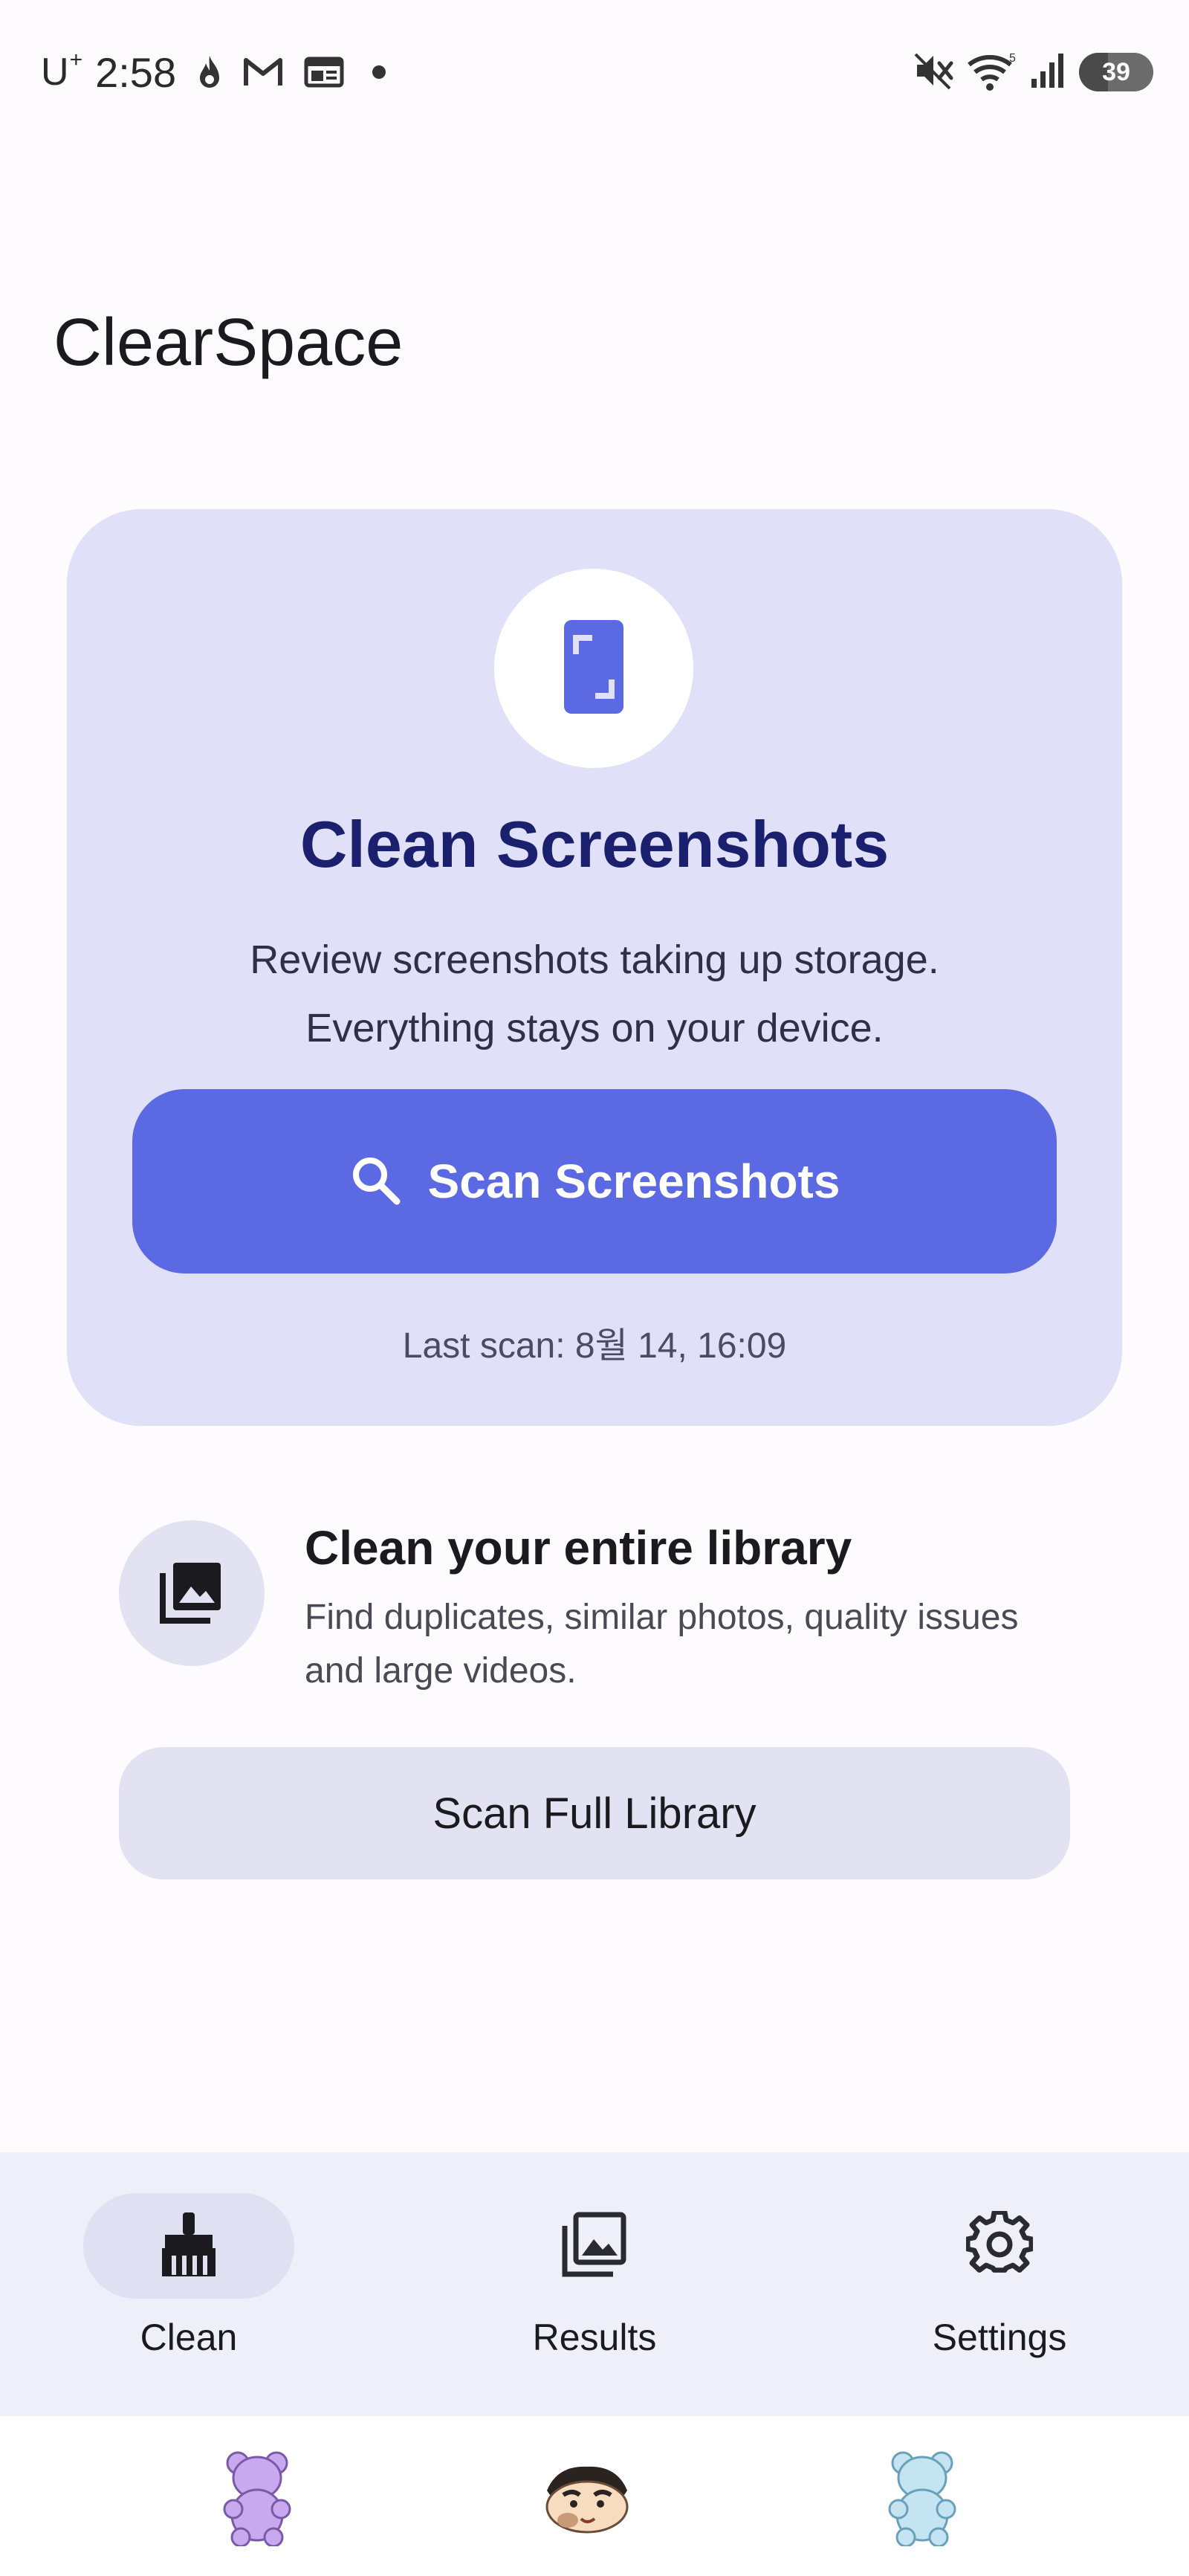 This screenshot has height=2576, width=1189. I want to click on nav-label-settings: Settings, so click(1000, 2337).